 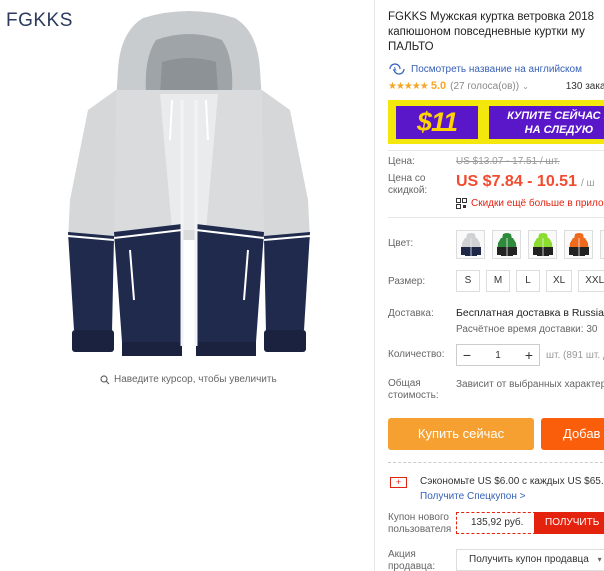 I want to click on shipping-value: Бесплатная доставка в Russian, so click(x=530, y=313).